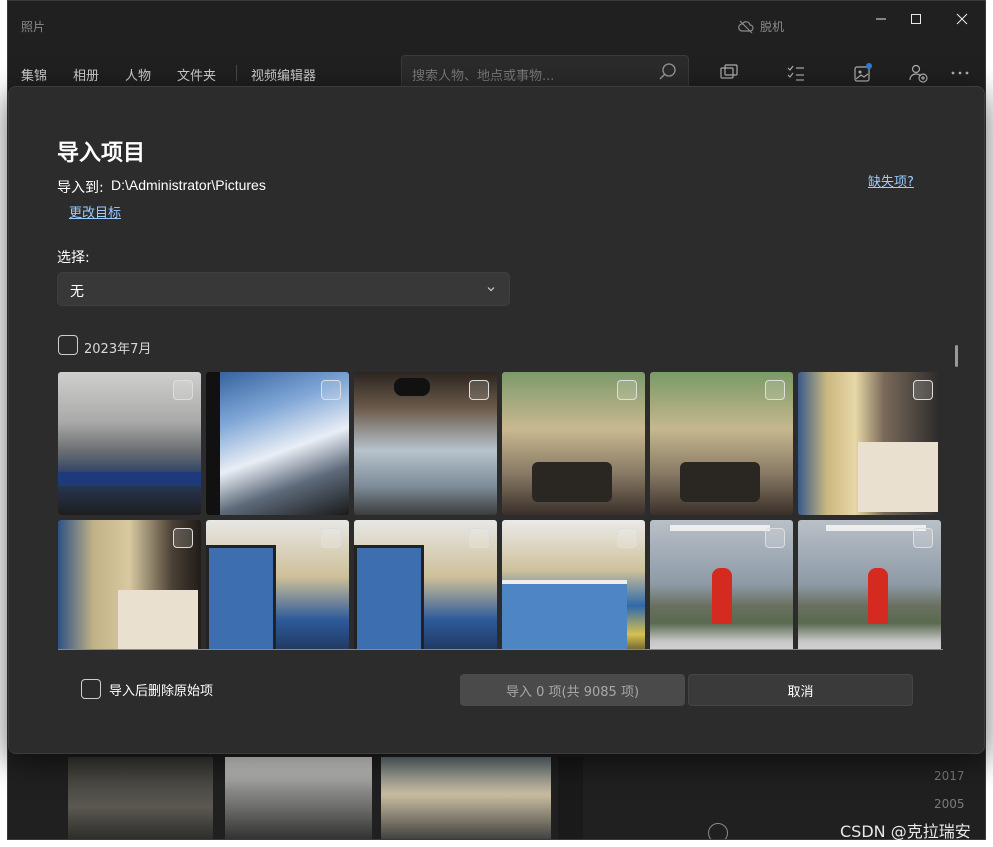 The image size is (993, 847). Describe the element at coordinates (718, 831) in the screenshot. I see `info-icon` at that location.